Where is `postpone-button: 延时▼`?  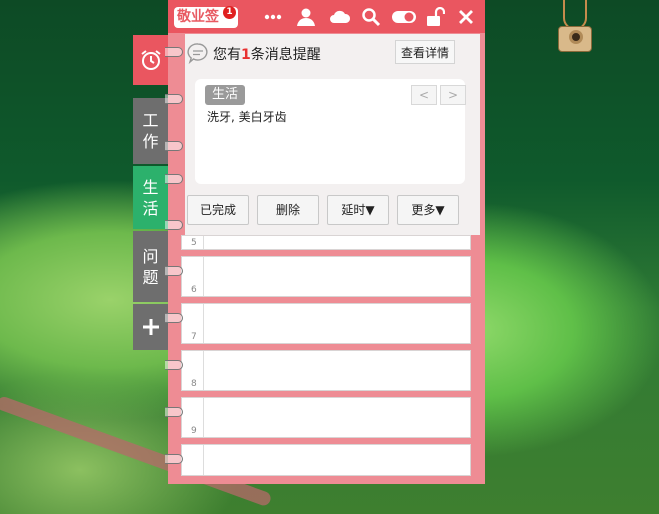
postpone-button: 延时▼ is located at coordinates (358, 210).